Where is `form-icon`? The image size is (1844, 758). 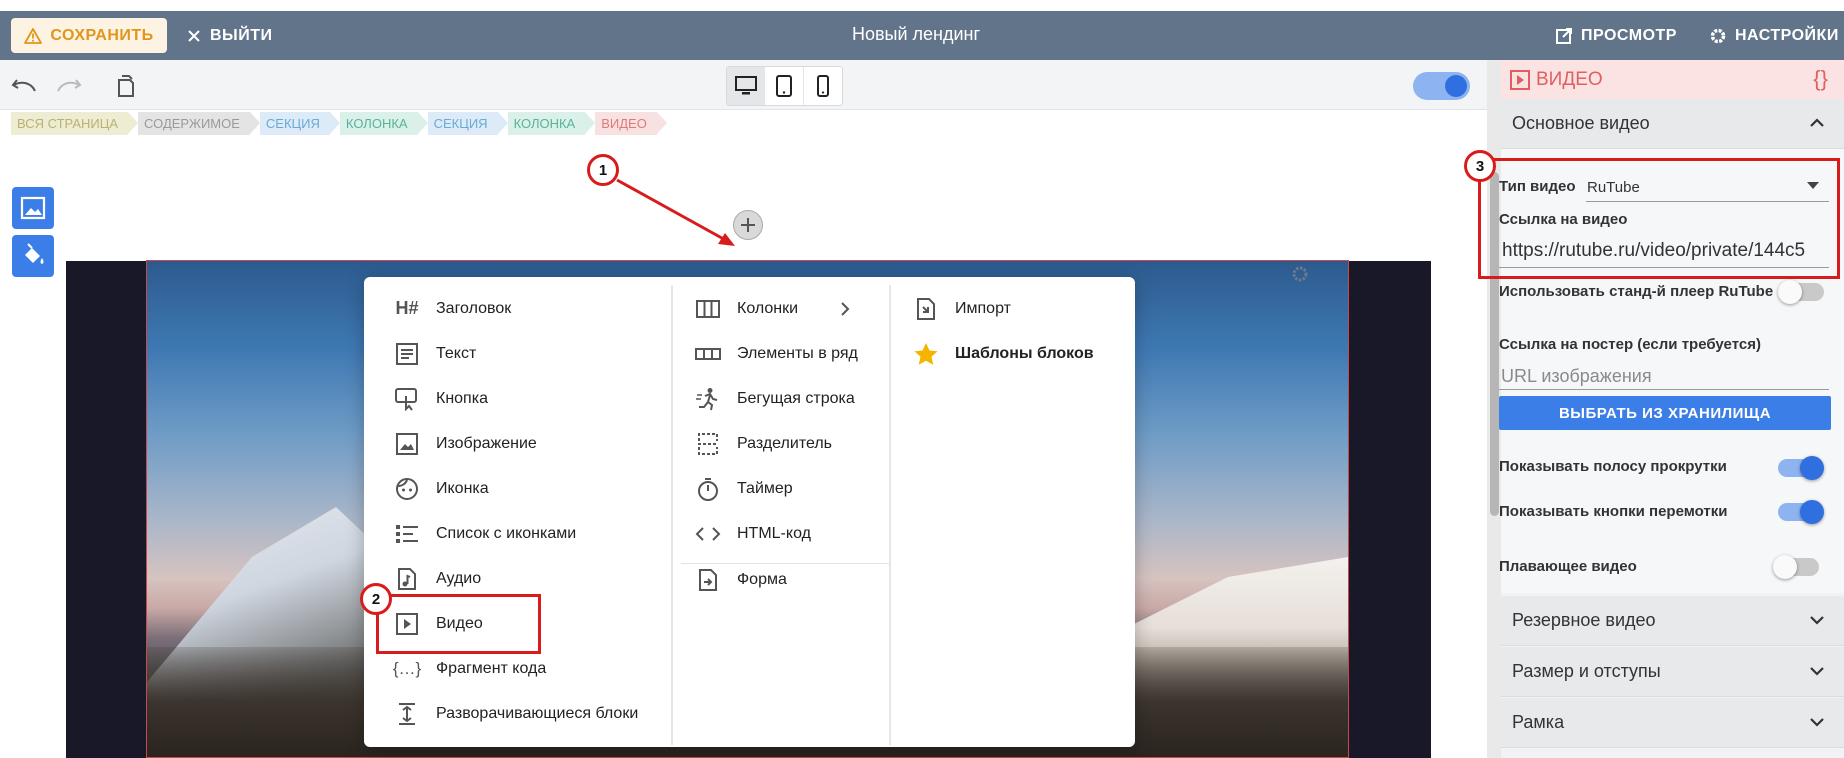
form-icon is located at coordinates (708, 580).